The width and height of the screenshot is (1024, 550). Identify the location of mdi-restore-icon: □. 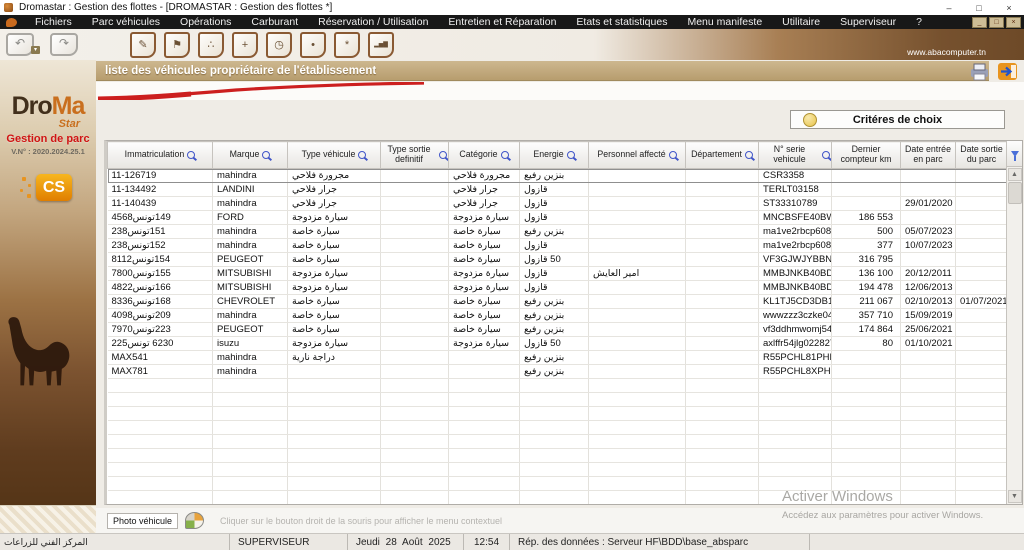
(996, 22).